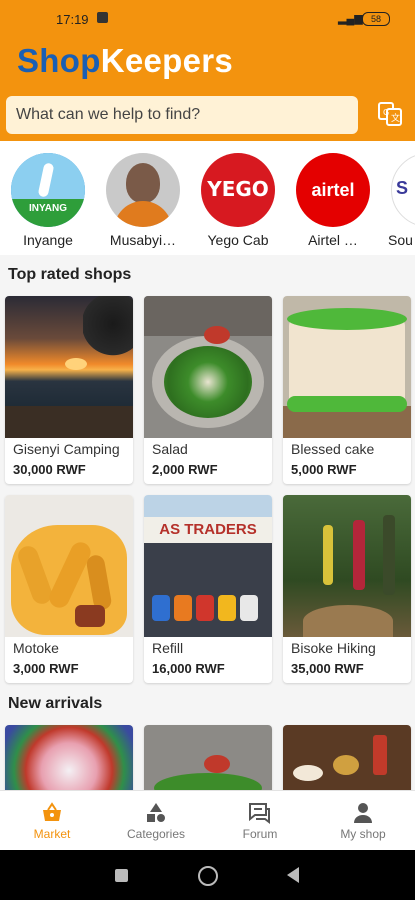 This screenshot has height=900, width=415. I want to click on nav-categories: Categories, so click(156, 821).